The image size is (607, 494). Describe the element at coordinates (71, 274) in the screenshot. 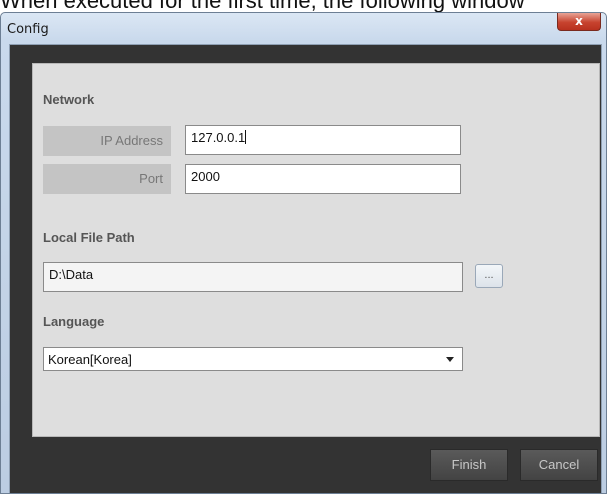

I see `local-file-path-value: D:\Data` at that location.